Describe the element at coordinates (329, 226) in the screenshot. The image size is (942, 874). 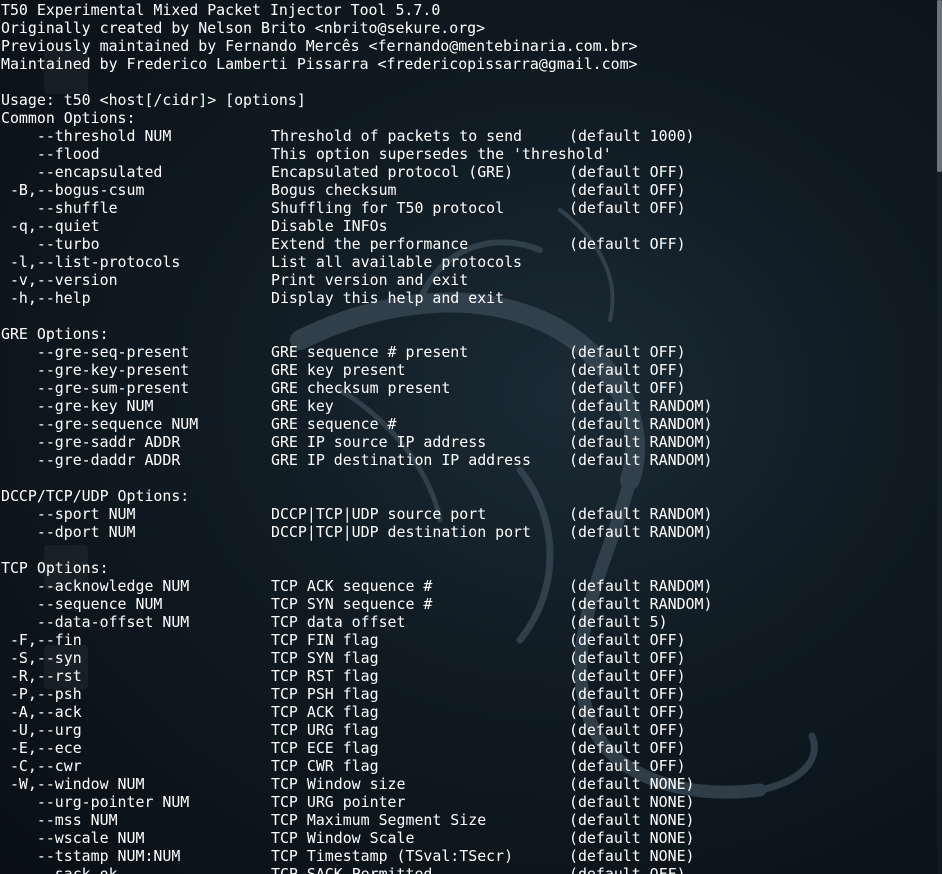
I see `option-description: Disable INFOs` at that location.